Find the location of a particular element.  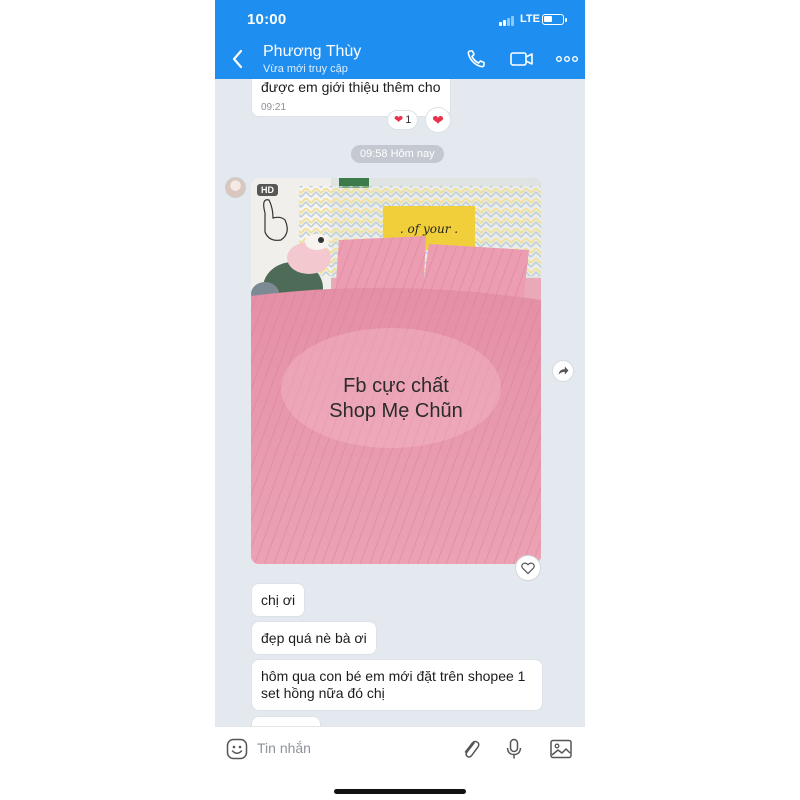

message-bubble-partial is located at coordinates (286, 721).